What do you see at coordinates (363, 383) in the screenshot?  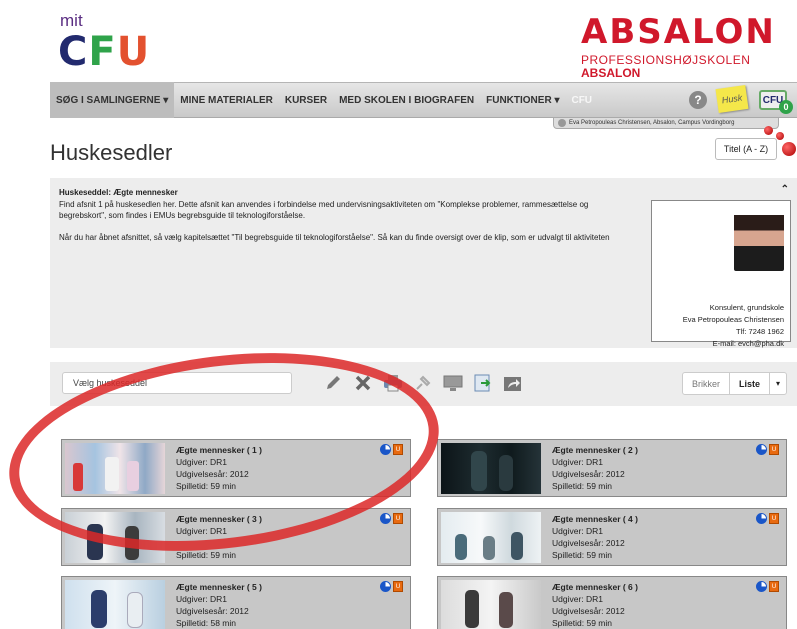 I see `delete-icon` at bounding box center [363, 383].